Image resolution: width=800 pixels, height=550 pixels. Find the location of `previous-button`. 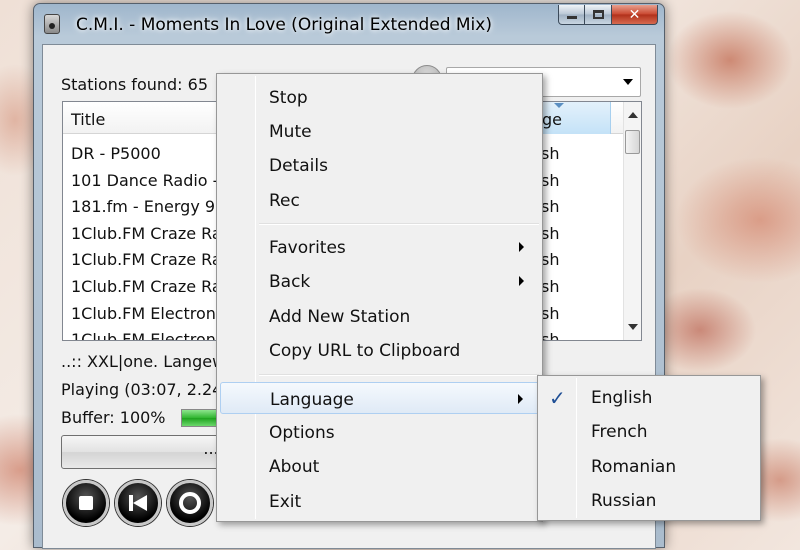

previous-button is located at coordinates (138, 503).